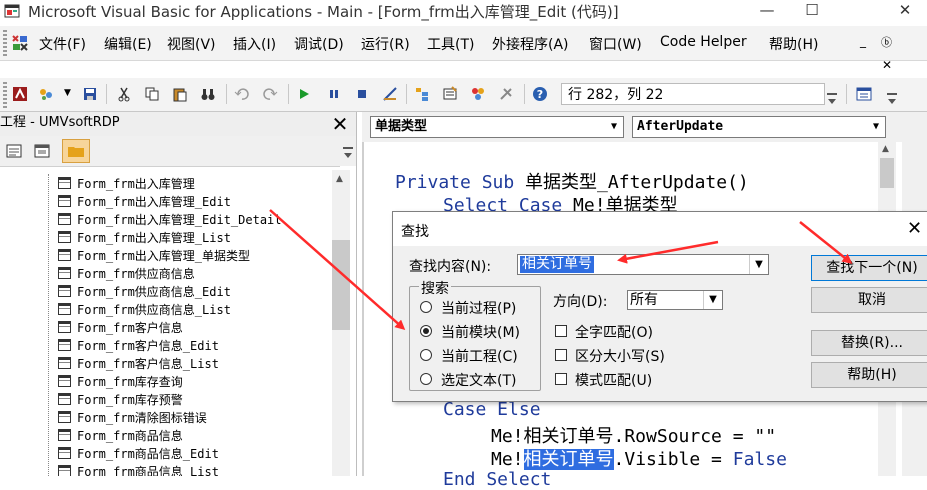 The width and height of the screenshot is (927, 490). I want to click on tree-item-form: Form_frm库存预警, so click(120, 400).